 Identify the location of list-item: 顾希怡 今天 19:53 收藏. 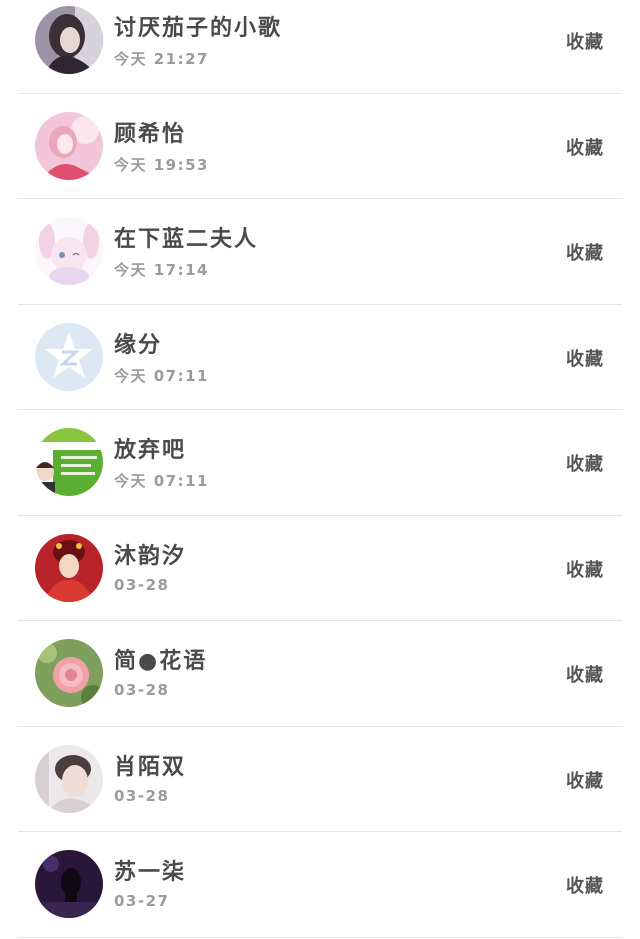
(320, 146).